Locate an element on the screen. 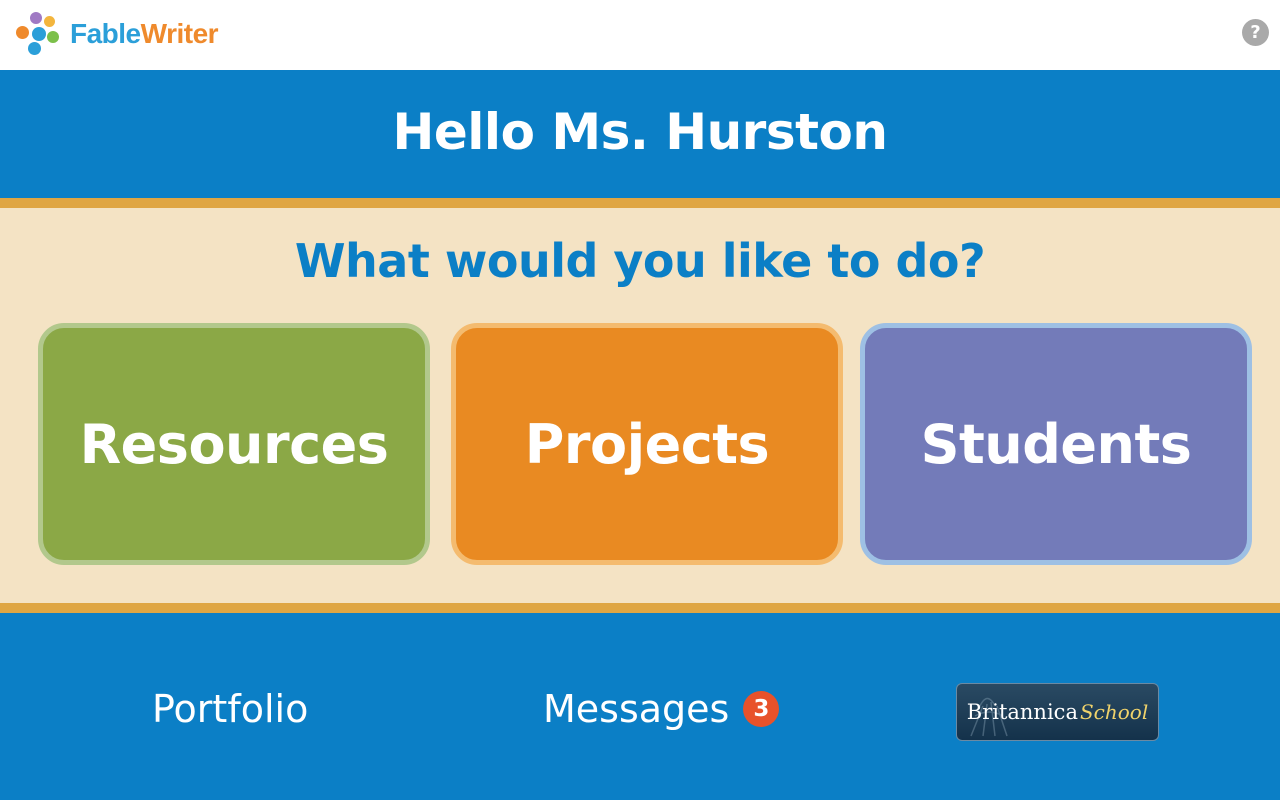  divider-bottom is located at coordinates (640, 608).